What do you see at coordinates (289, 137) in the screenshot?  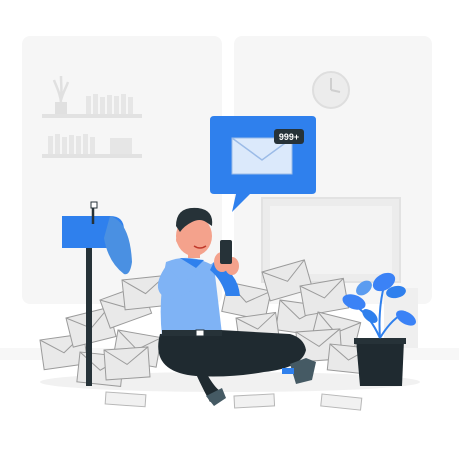 I see `unread-count-text: 999+` at bounding box center [289, 137].